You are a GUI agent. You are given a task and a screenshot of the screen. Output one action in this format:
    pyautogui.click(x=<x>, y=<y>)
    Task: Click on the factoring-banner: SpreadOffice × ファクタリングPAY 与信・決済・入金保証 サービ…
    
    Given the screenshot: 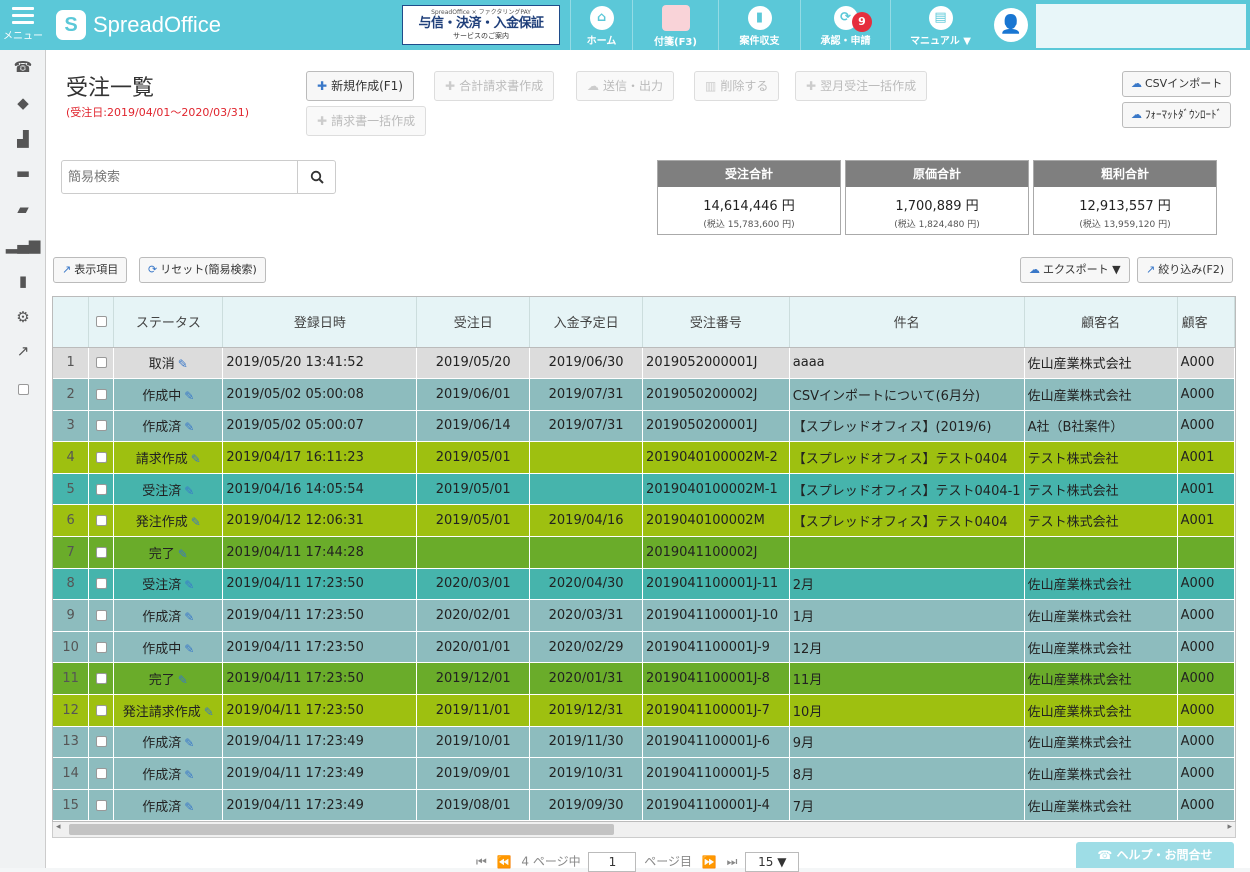 What is the action you would take?
    pyautogui.click(x=481, y=25)
    